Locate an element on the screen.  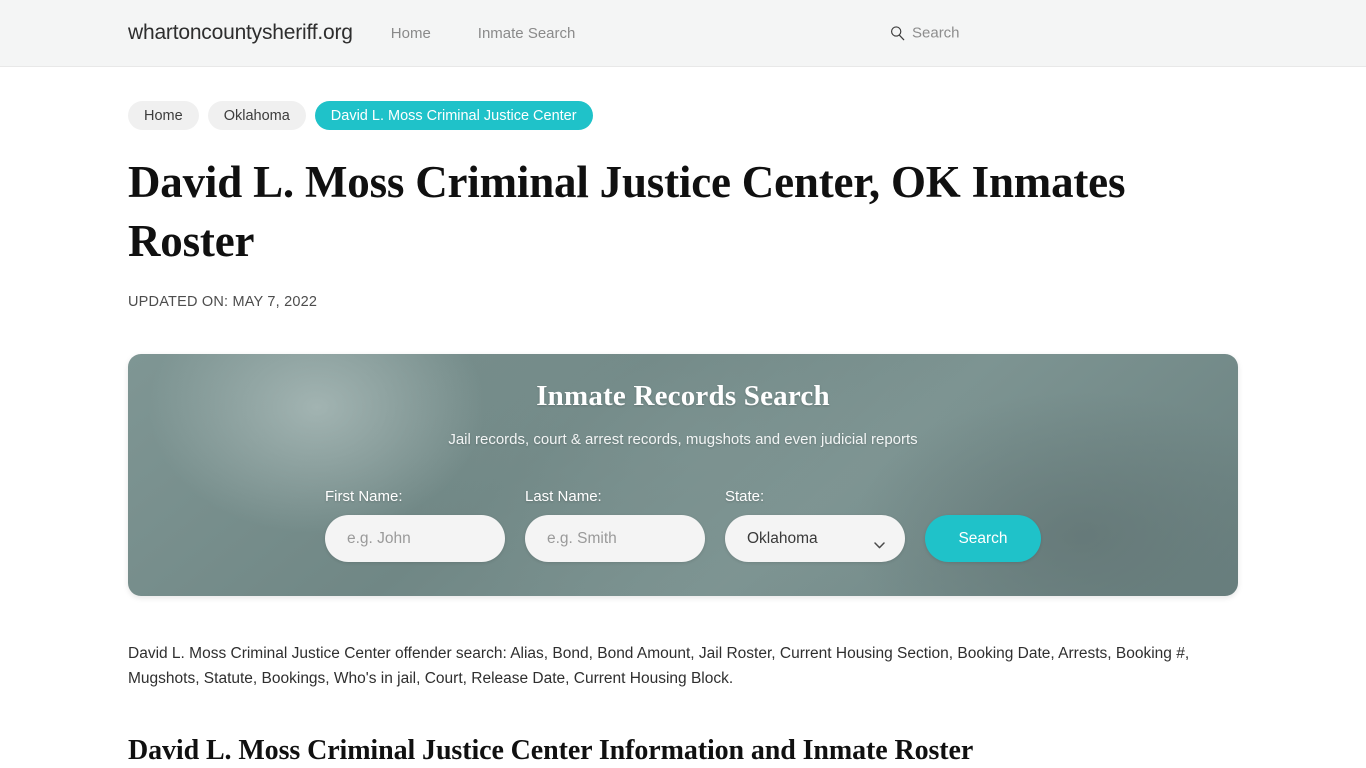
breadcrumb-item-oklahoma: Oklahoma is located at coordinates (256, 115).